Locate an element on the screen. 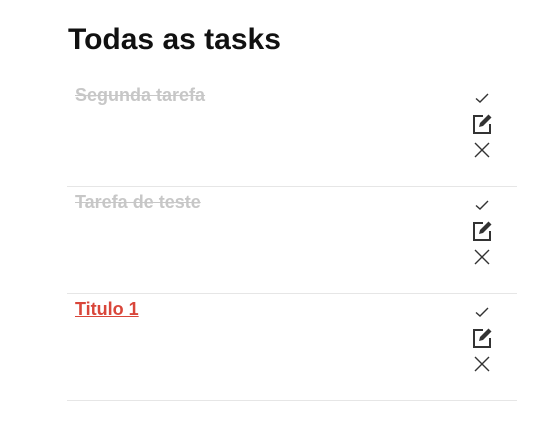 This screenshot has width=552, height=423. page-title: Todas as tasks is located at coordinates (174, 39).